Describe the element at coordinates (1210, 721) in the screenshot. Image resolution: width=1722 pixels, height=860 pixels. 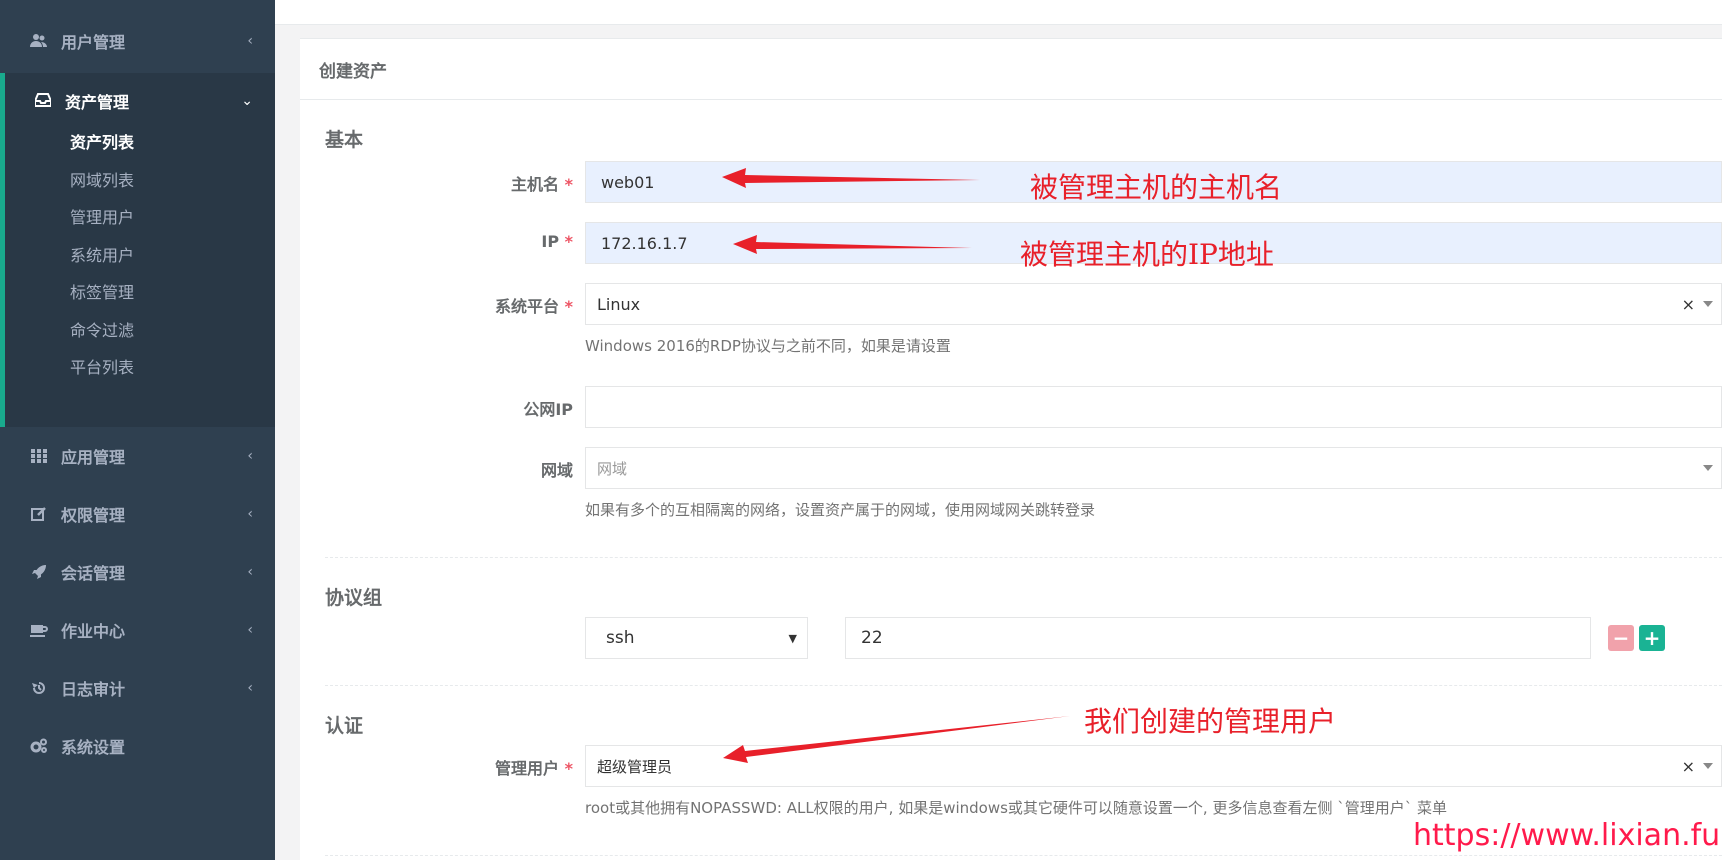
I see `annotation-admin-note: 我们创建的管理用户` at that location.